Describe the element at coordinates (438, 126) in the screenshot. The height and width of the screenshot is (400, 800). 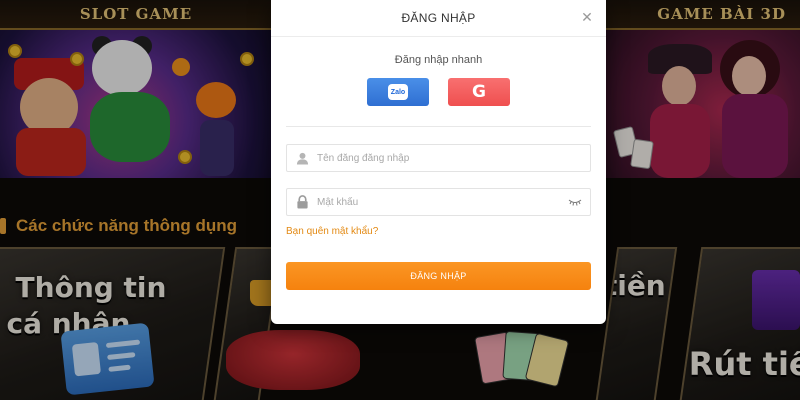
I see `divider` at that location.